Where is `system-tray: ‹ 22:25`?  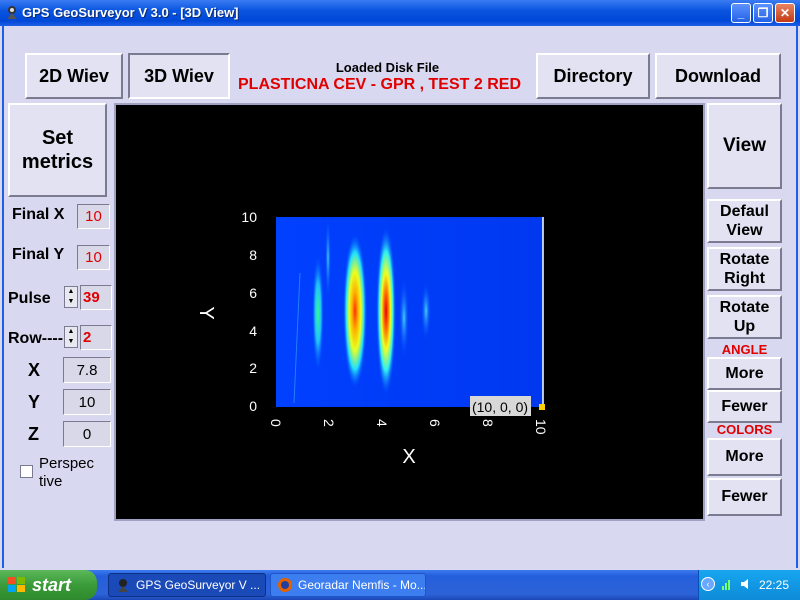
system-tray: ‹ 22:25 is located at coordinates (749, 585).